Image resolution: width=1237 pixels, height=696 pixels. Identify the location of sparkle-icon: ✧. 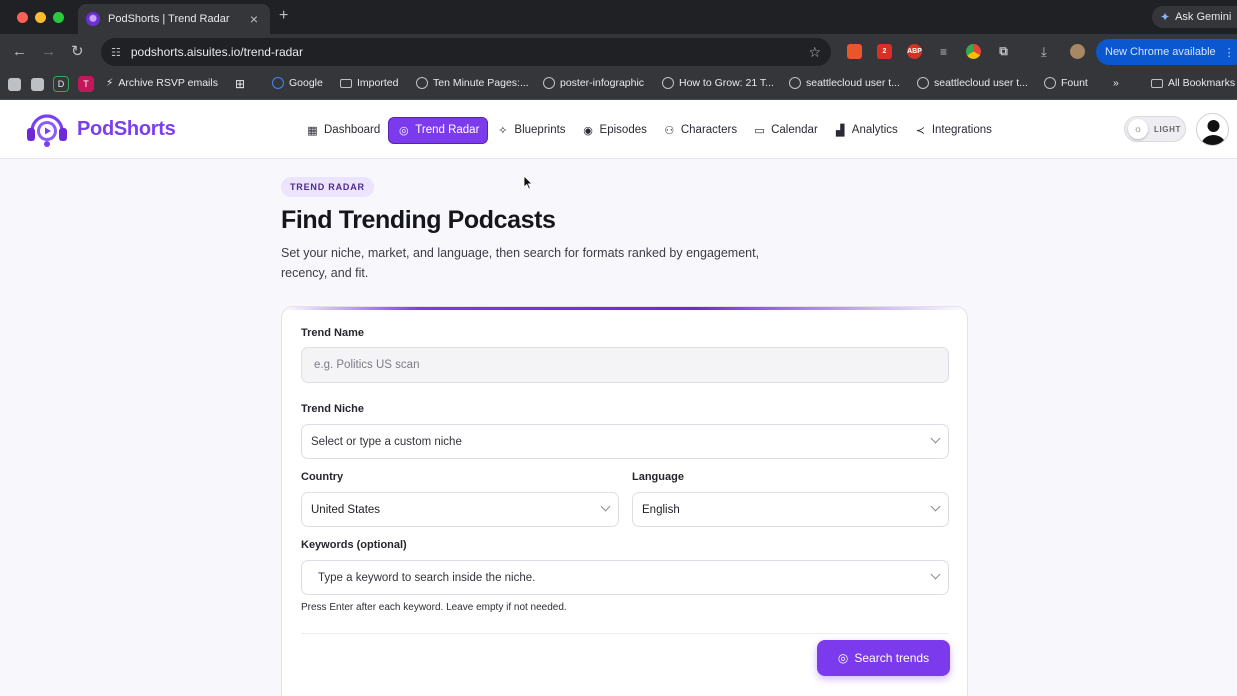
(503, 130).